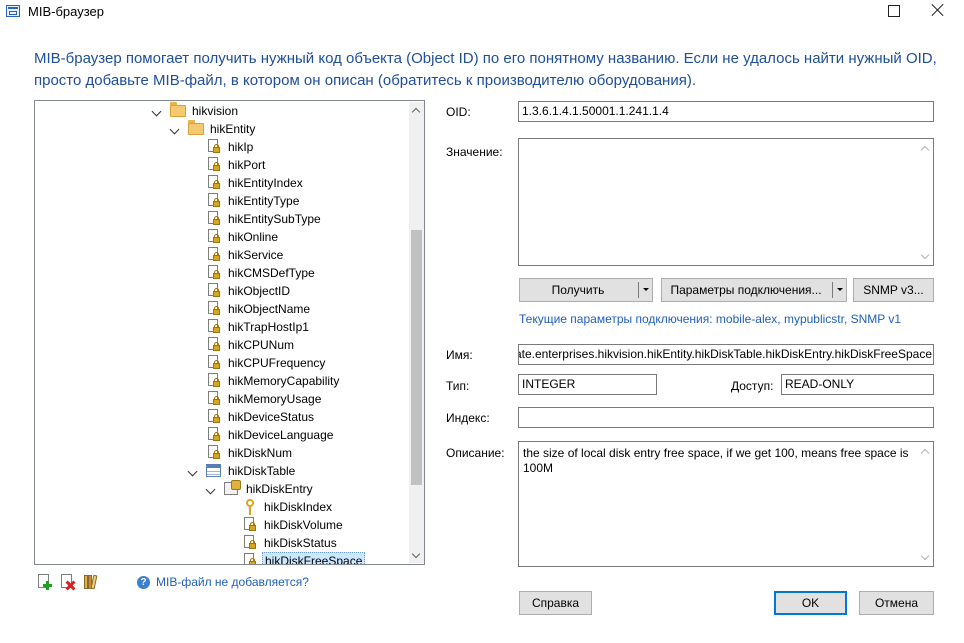  Describe the element at coordinates (269, 309) in the screenshot. I see `tree-node-label: hikObjectName` at that location.